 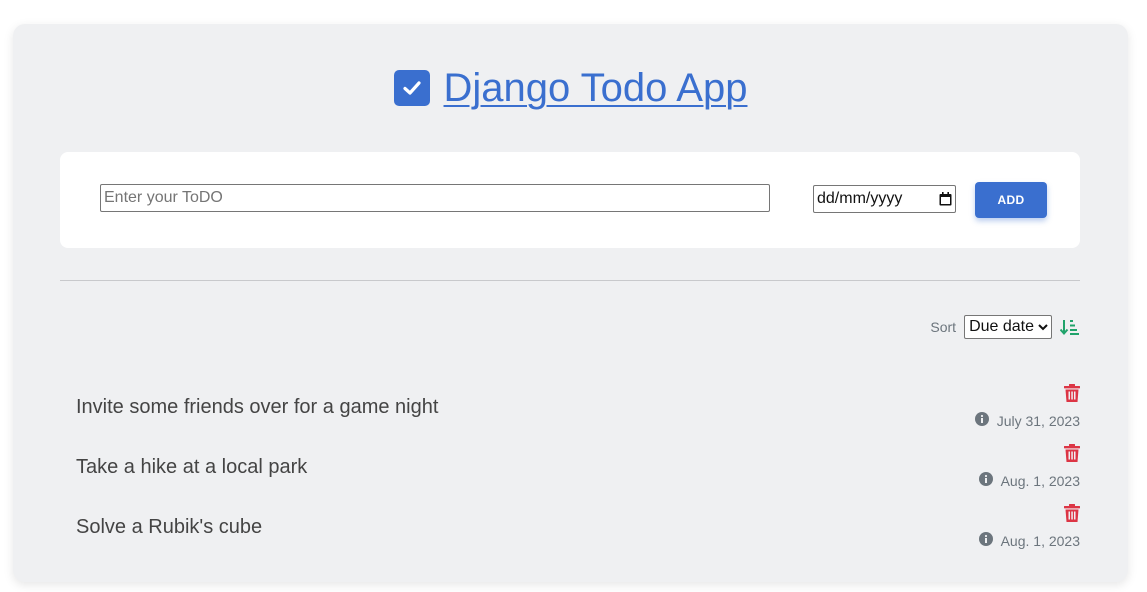 I want to click on page-title-link: Django Todo App, so click(x=596, y=88).